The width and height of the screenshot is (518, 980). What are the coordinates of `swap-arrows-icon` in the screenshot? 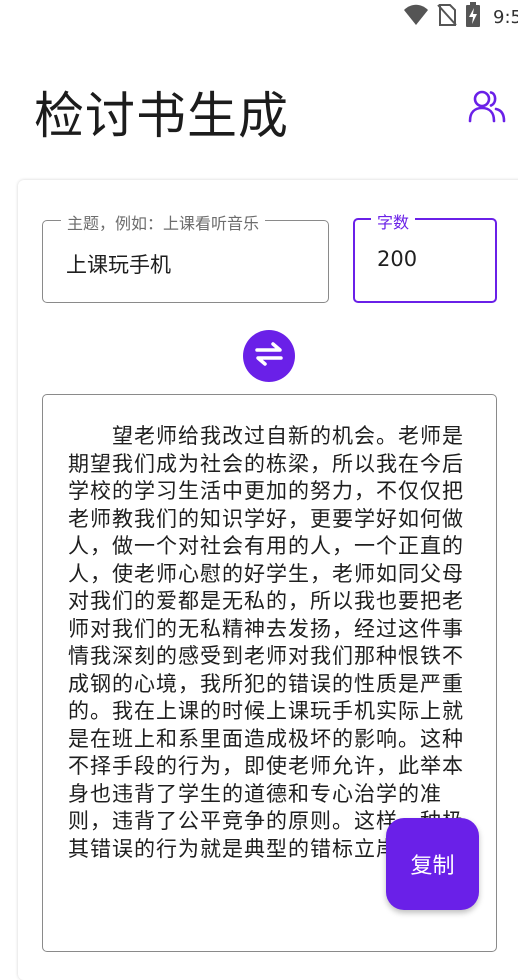 It's located at (269, 356).